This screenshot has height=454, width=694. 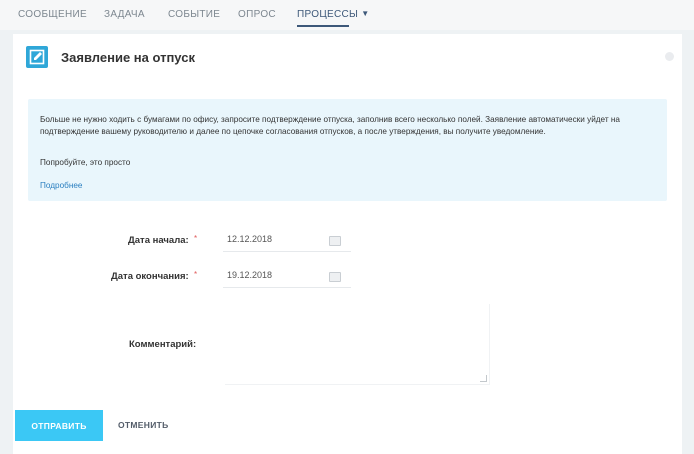 What do you see at coordinates (85, 162) in the screenshot?
I see `info-try-text: Попробуйте, это просто` at bounding box center [85, 162].